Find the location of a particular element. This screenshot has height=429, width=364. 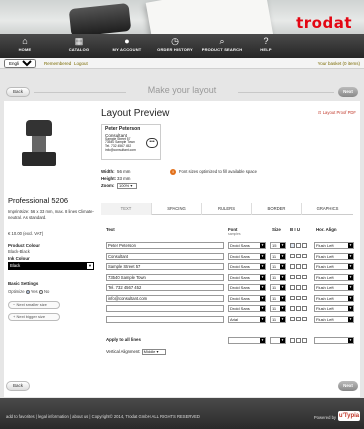

tab-border: BORDER is located at coordinates (276, 209).